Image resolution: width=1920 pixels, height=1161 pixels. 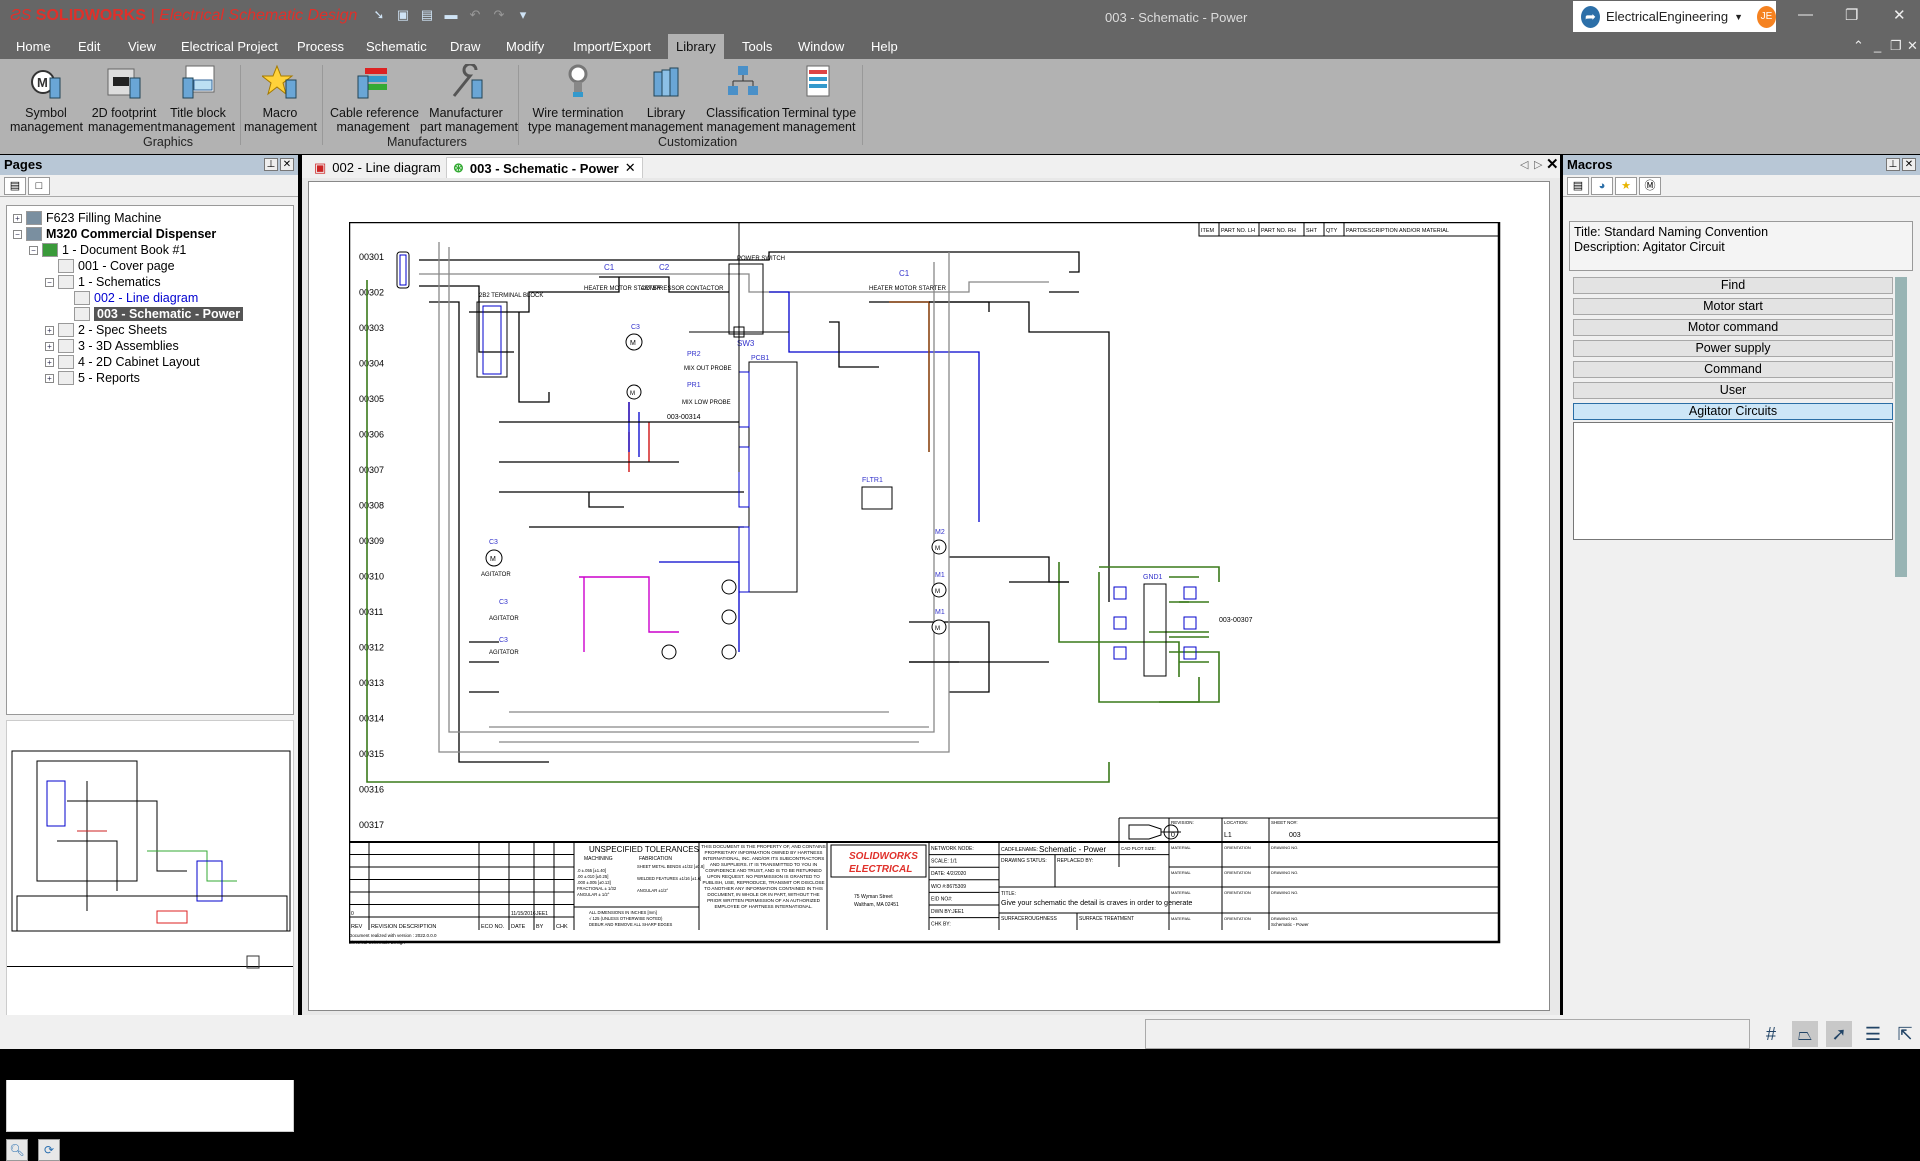 I want to click on customize-icon: ▾, so click(x=523, y=15).